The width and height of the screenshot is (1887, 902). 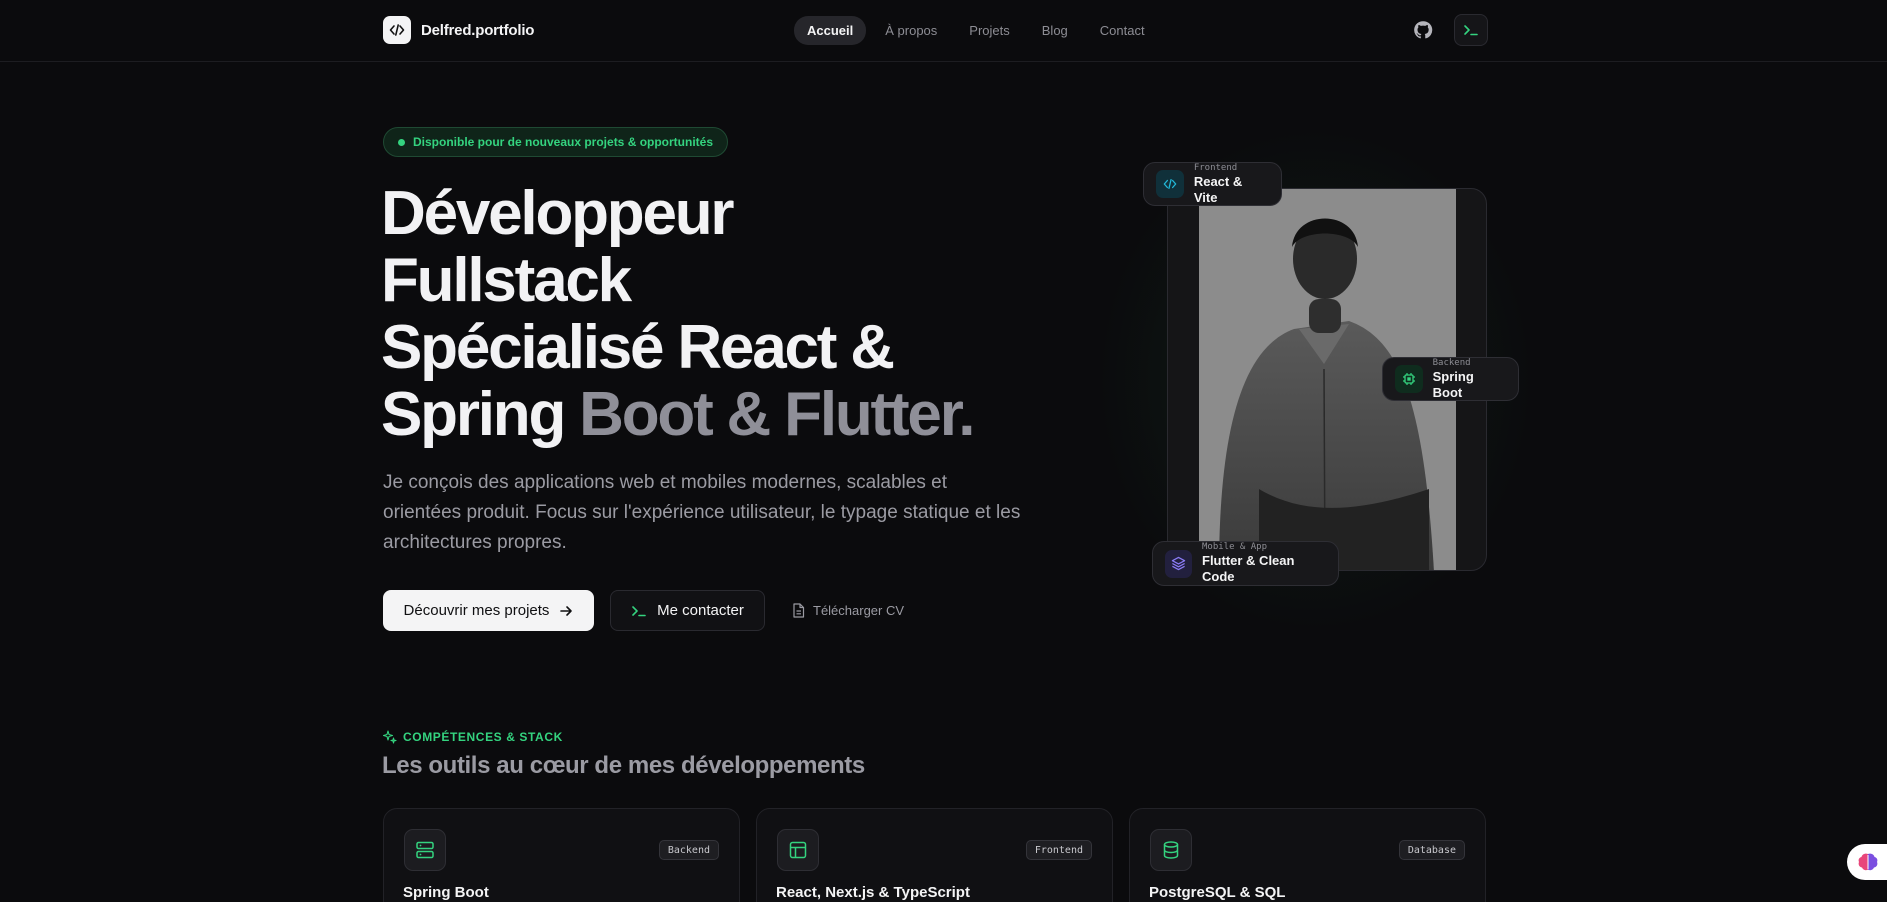 I want to click on nav-links: Accueil À propos Projets Blog Contact, so click(x=976, y=30).